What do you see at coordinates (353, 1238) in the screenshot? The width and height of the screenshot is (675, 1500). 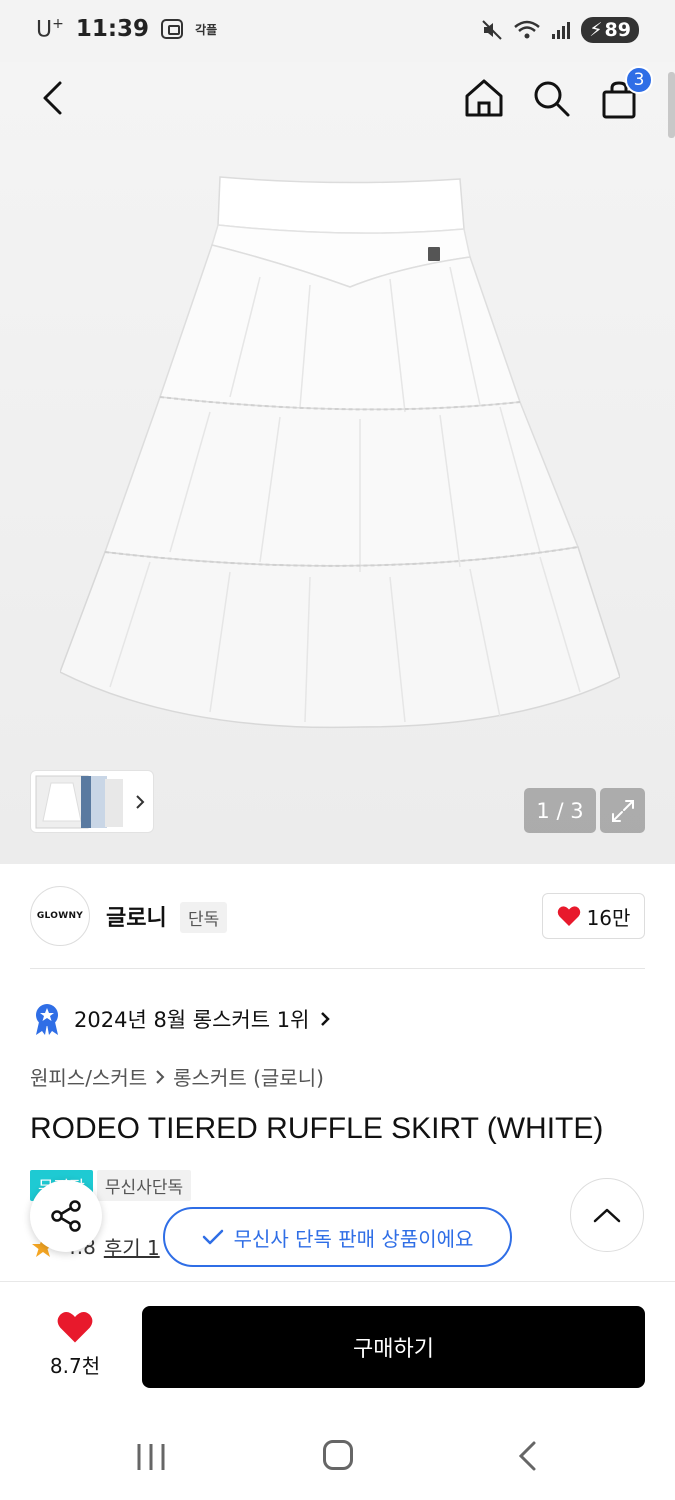 I see `toast-text: 무신사 단독 판매 상품이에요` at bounding box center [353, 1238].